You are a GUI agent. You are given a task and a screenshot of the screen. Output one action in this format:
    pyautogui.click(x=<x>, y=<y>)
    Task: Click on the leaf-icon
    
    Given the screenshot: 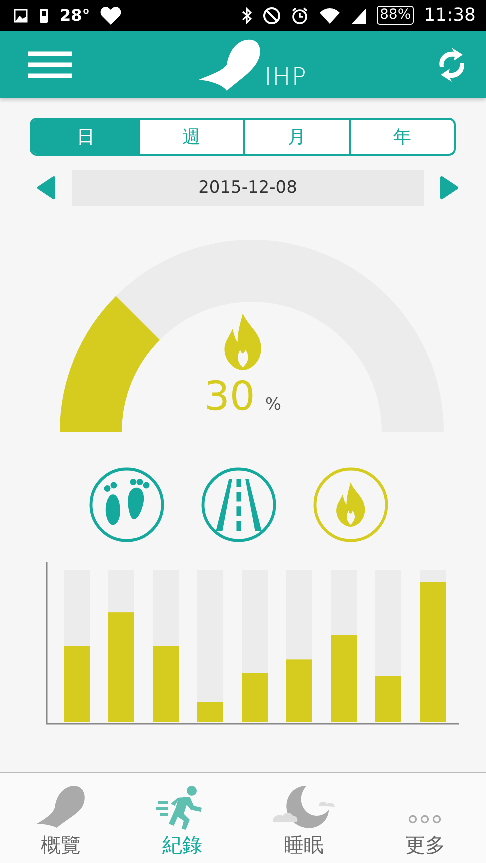 What is the action you would take?
    pyautogui.click(x=60, y=807)
    